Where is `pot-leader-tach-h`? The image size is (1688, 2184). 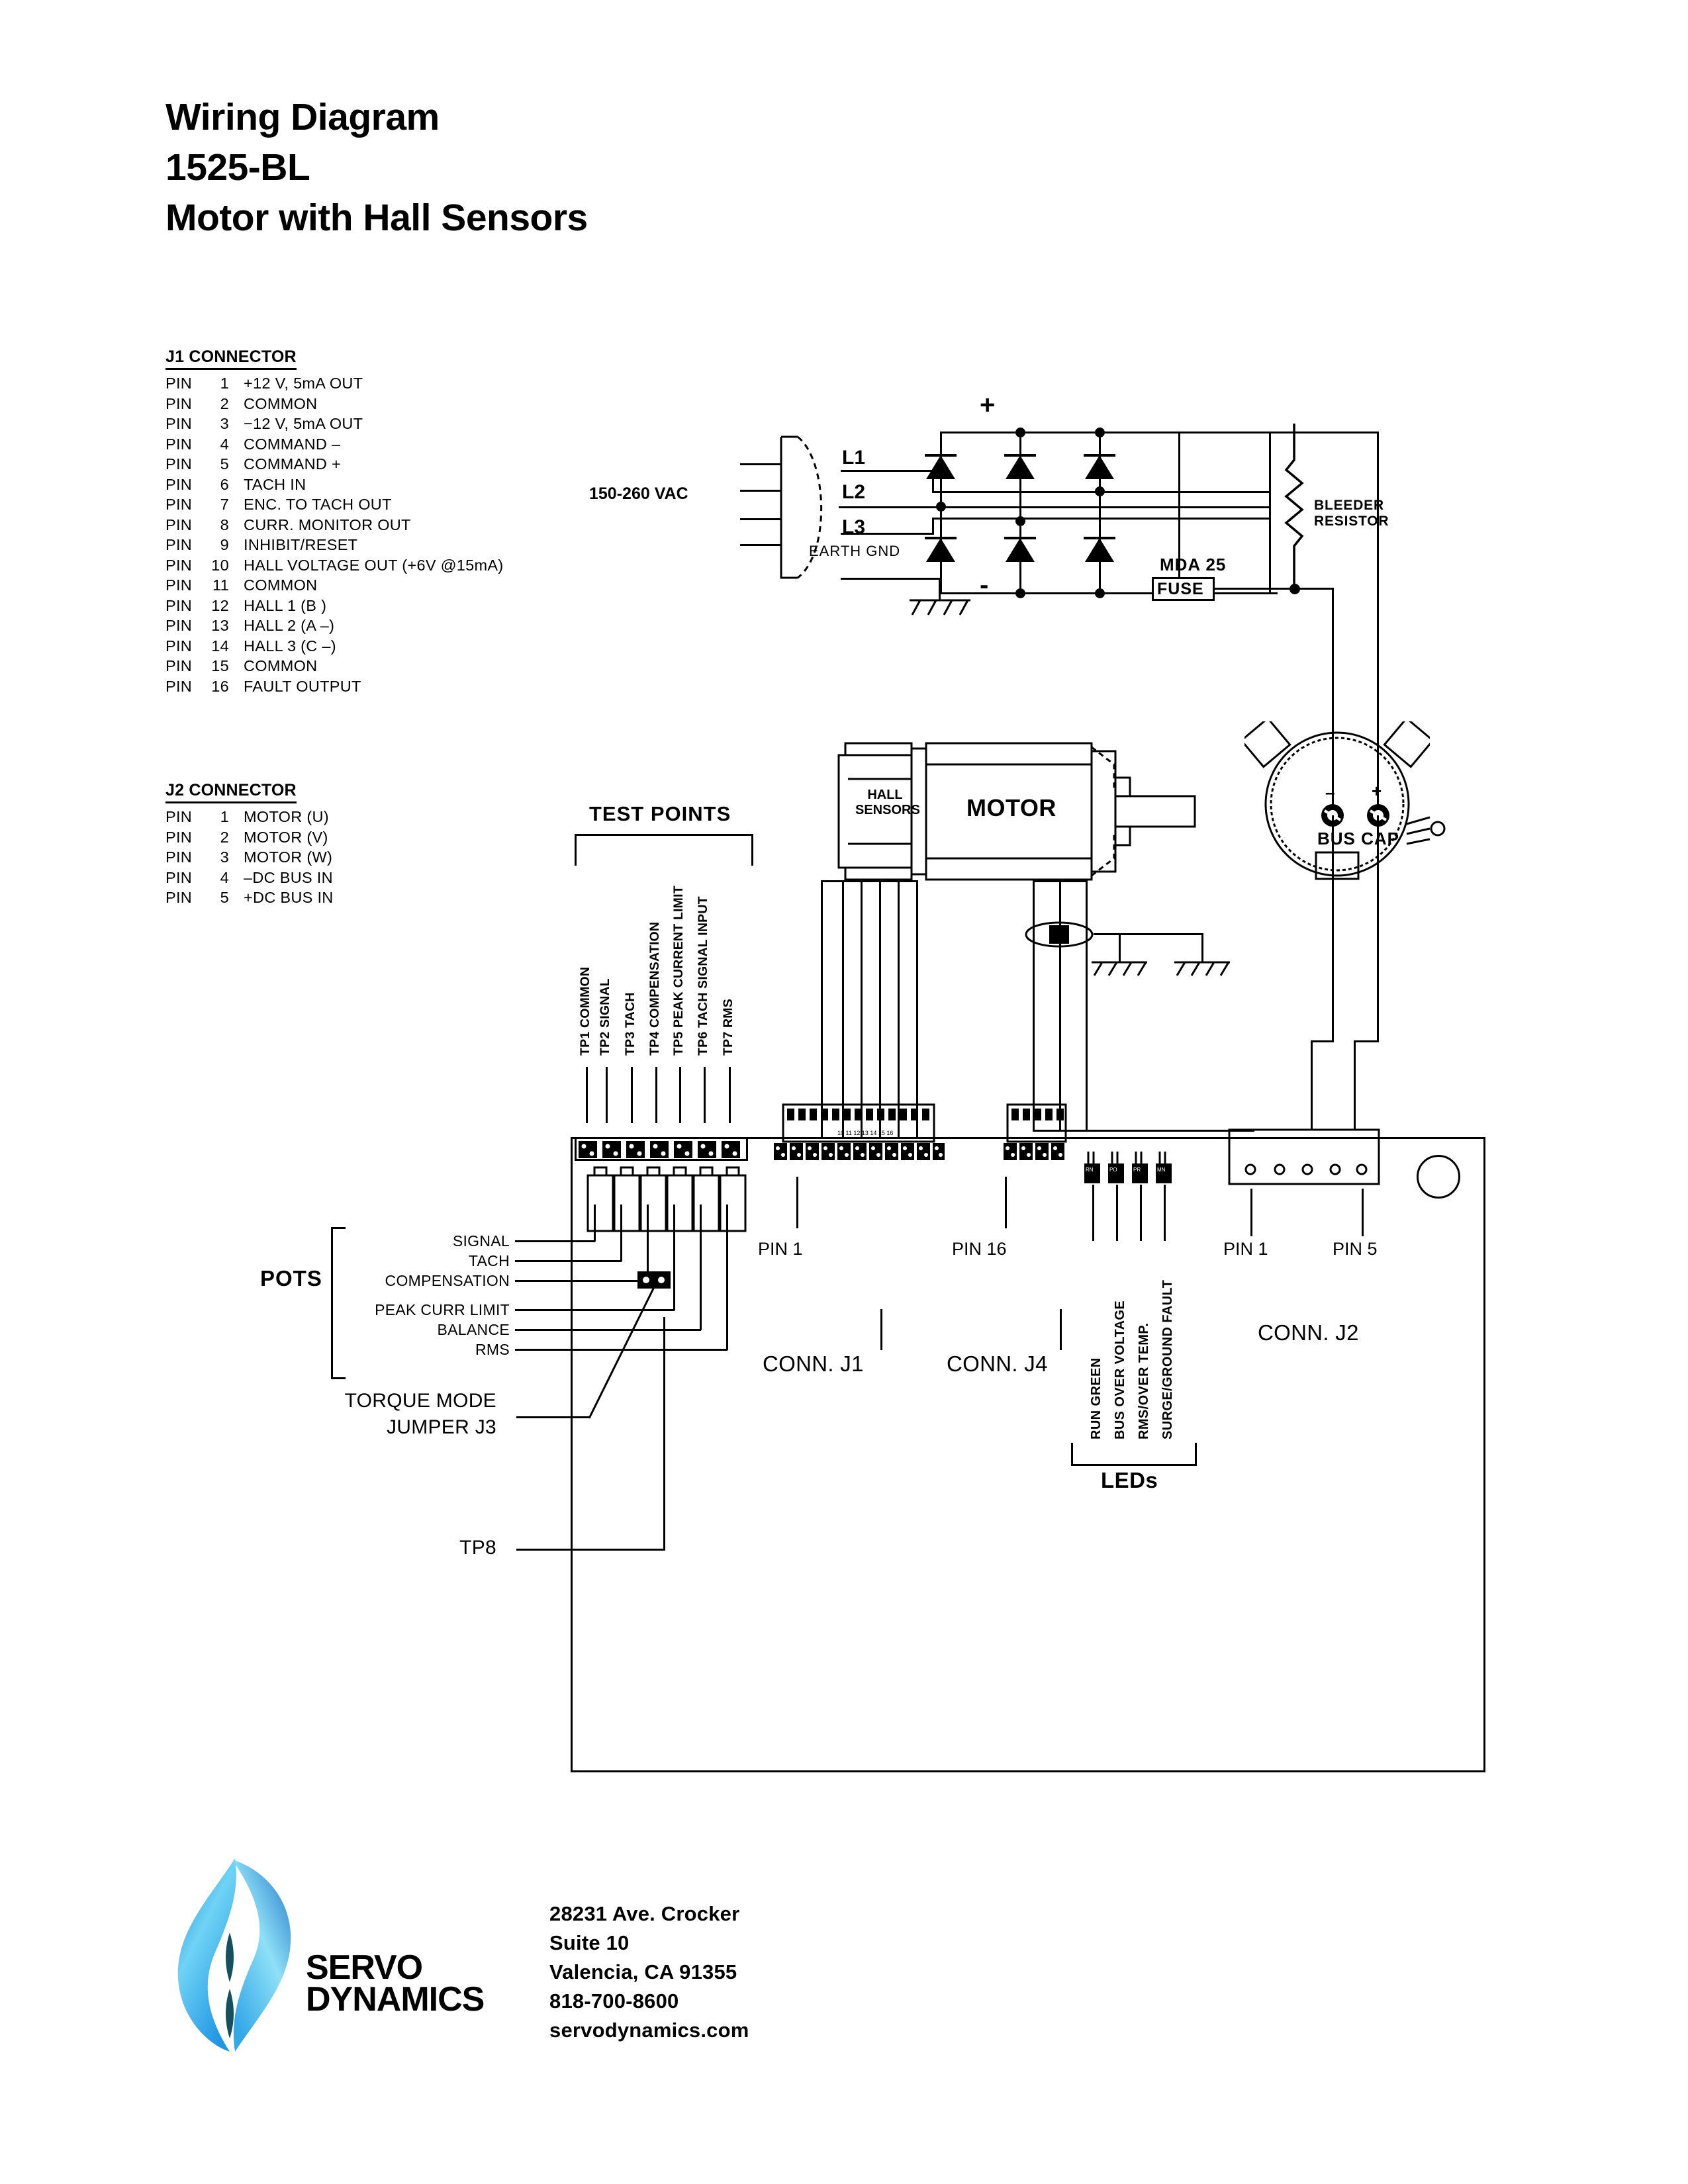
pot-leader-tach-h is located at coordinates (568, 1261).